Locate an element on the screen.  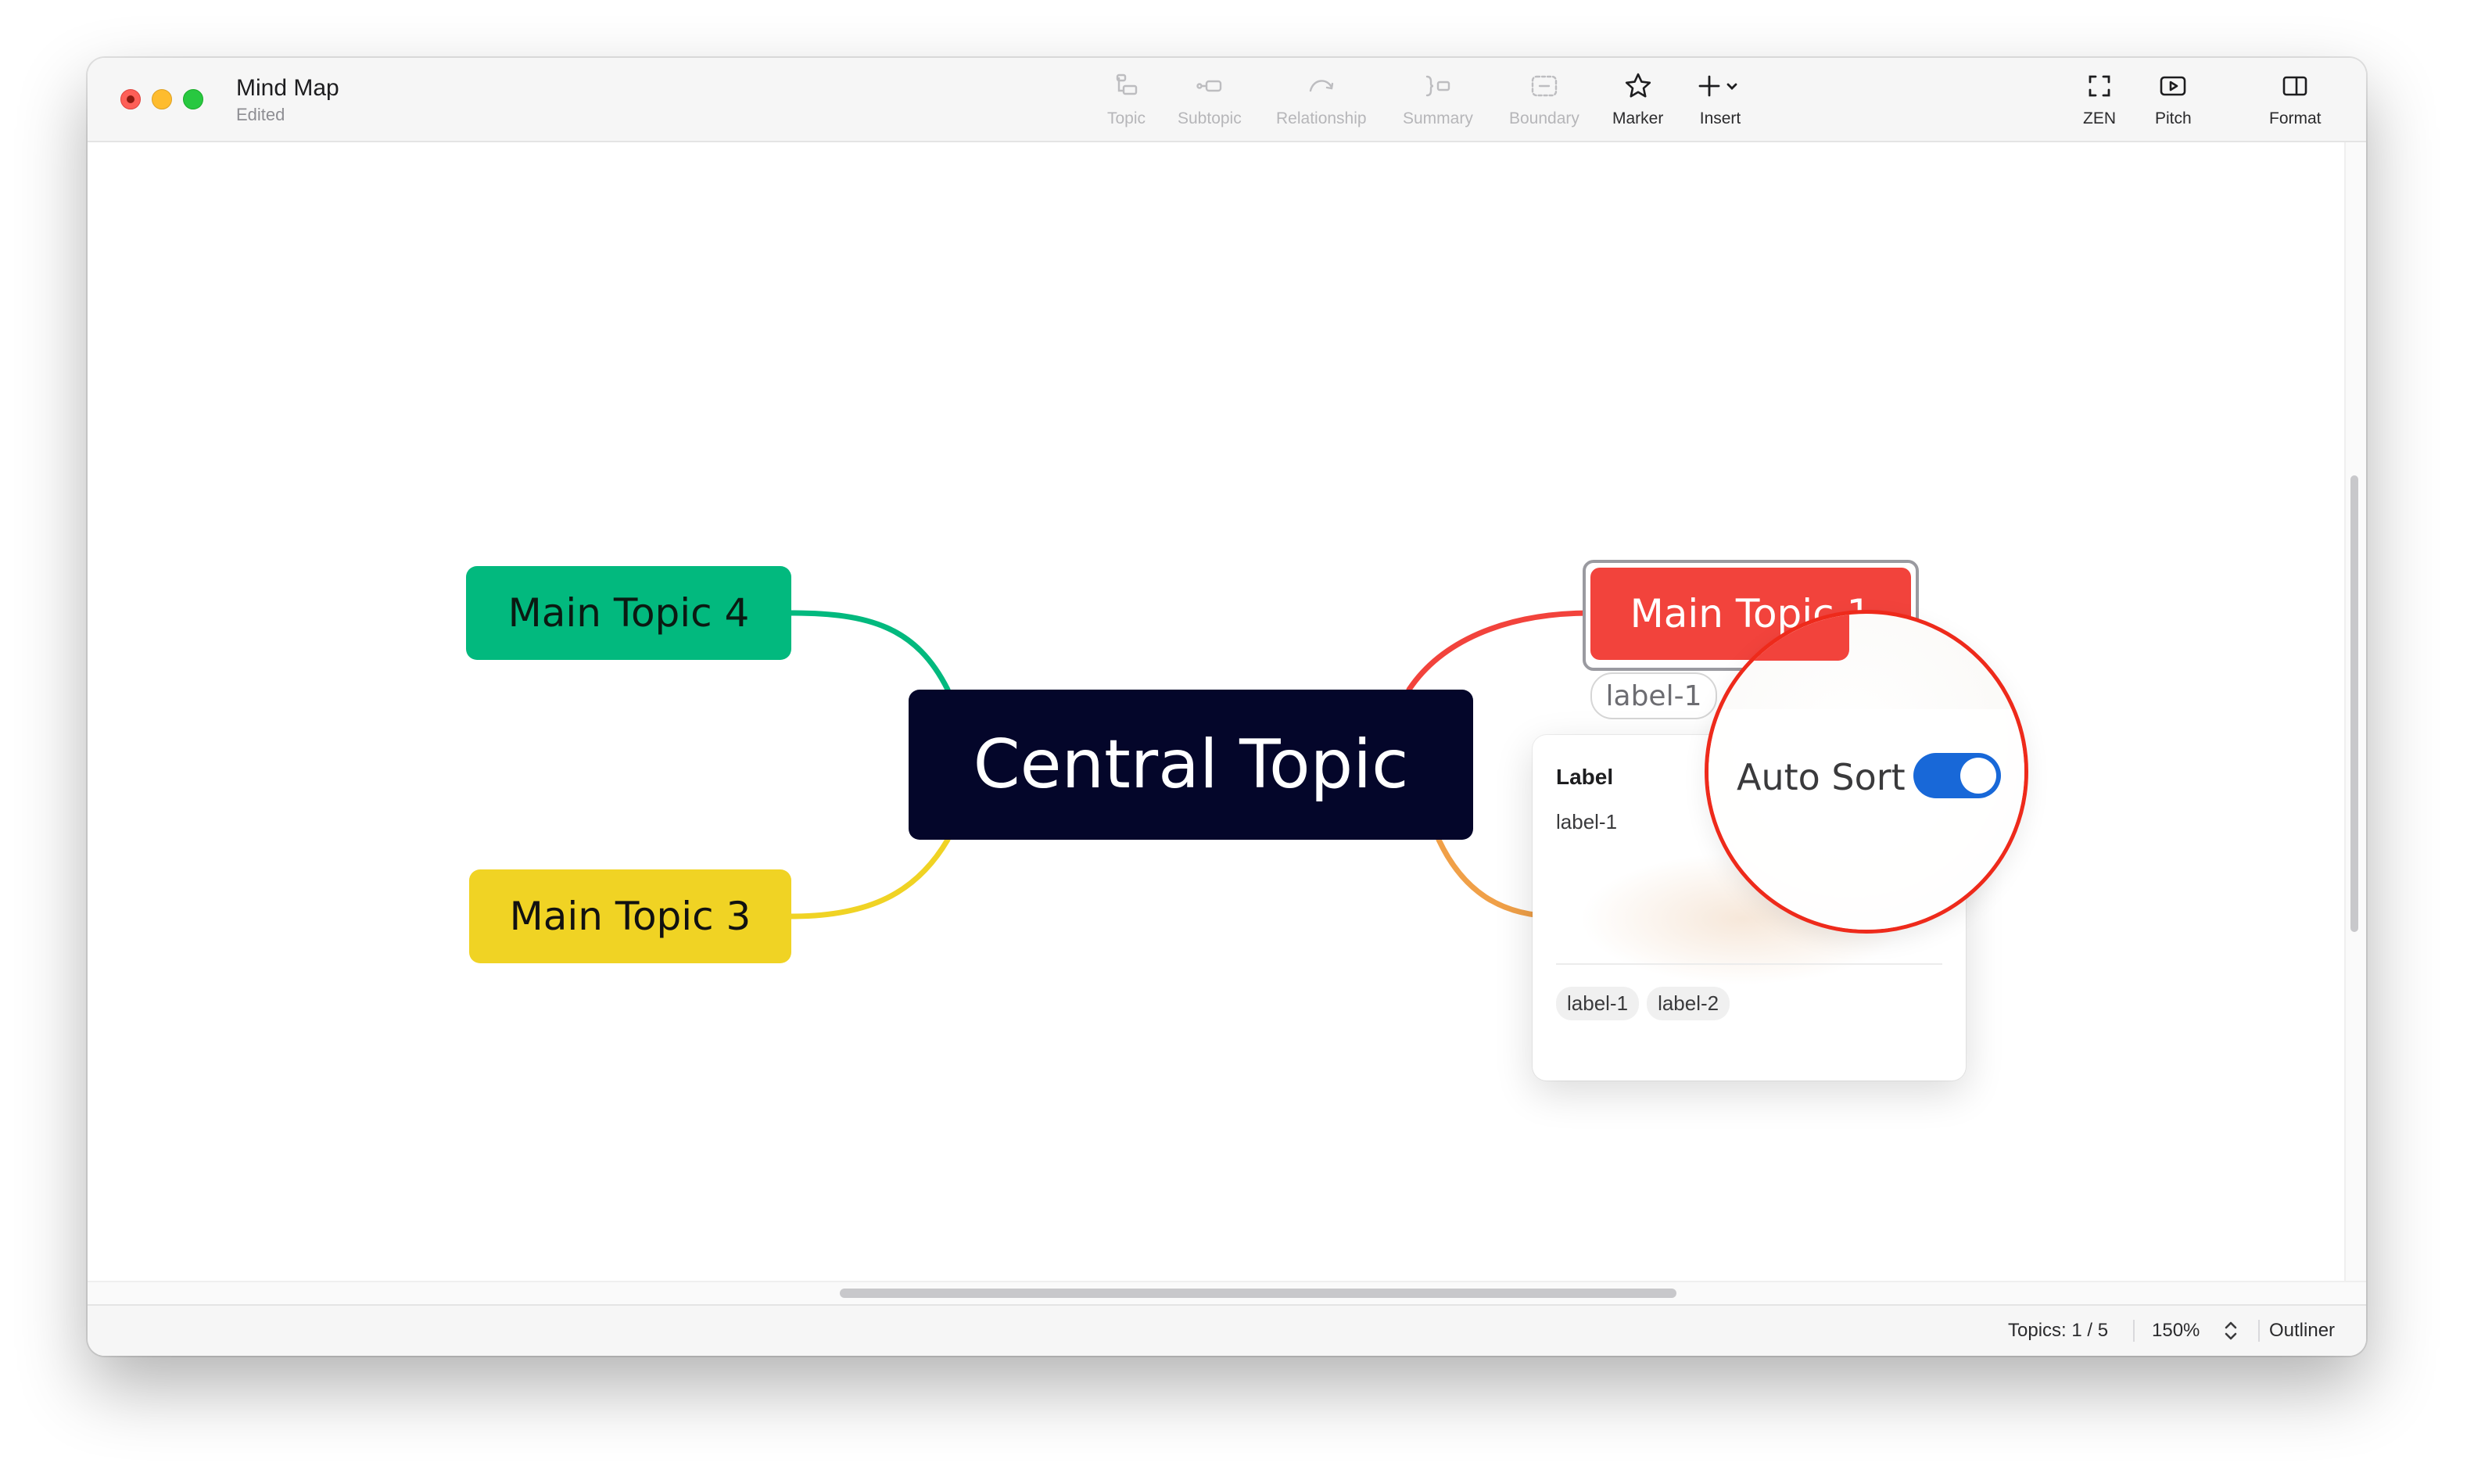
toggle-knob is located at coordinates (1978, 776).